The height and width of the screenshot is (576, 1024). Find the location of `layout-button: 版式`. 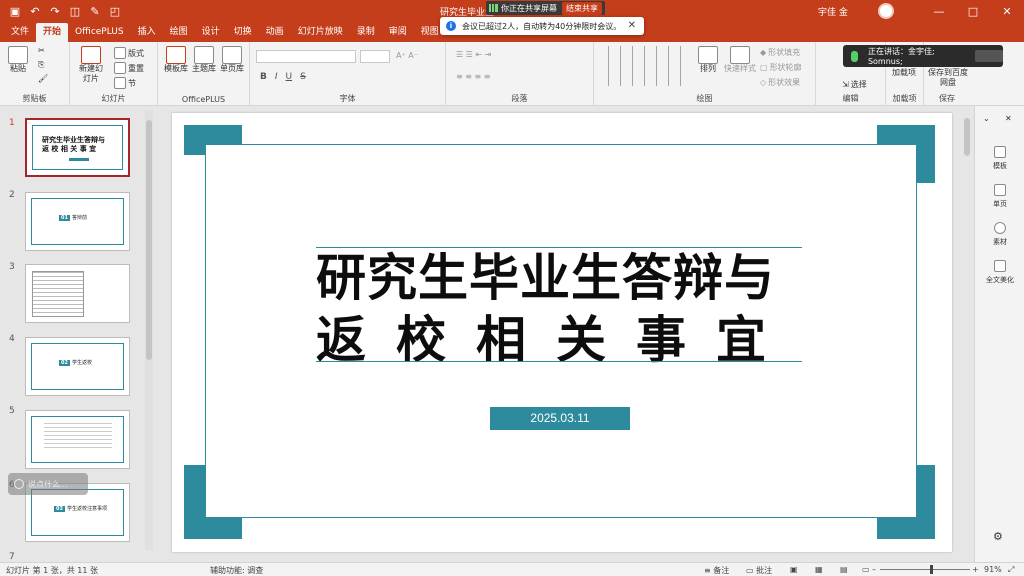

layout-button: 版式 is located at coordinates (129, 53).